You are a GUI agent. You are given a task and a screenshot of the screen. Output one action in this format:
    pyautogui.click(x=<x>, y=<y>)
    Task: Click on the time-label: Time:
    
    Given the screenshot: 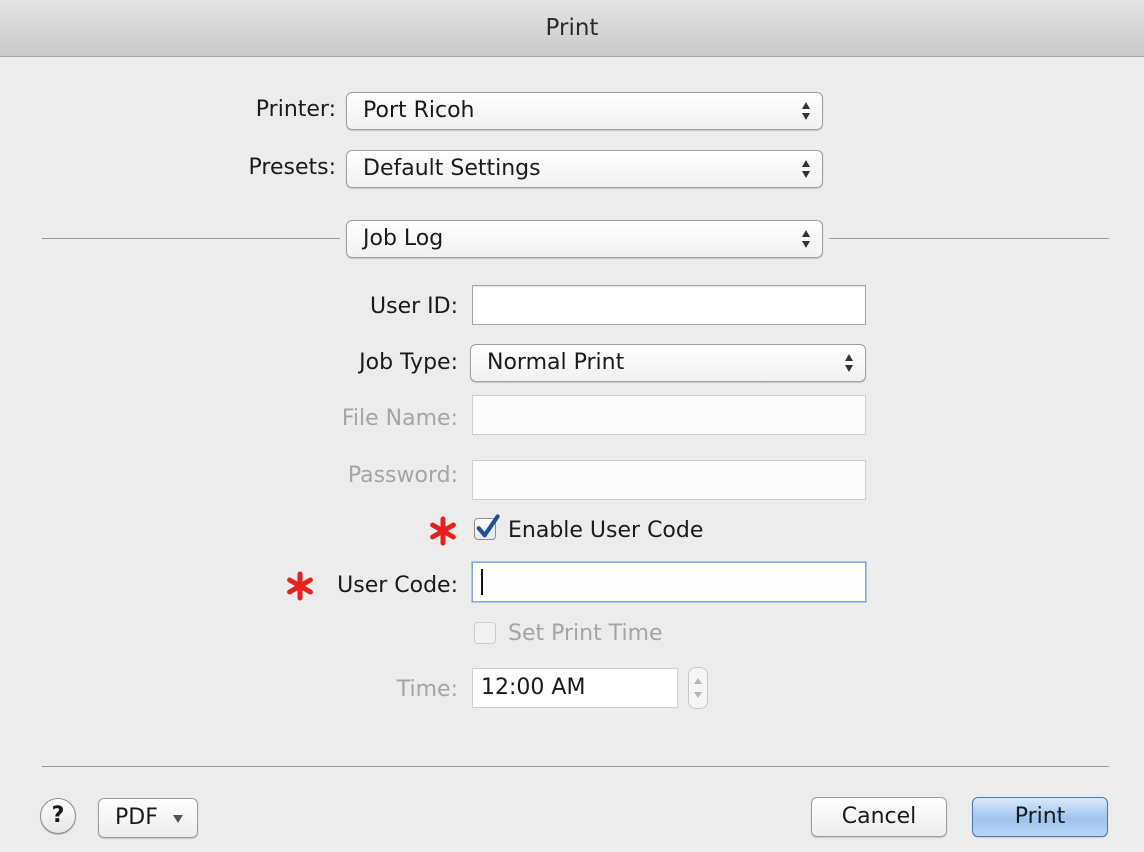 What is the action you would take?
    pyautogui.click(x=427, y=689)
    